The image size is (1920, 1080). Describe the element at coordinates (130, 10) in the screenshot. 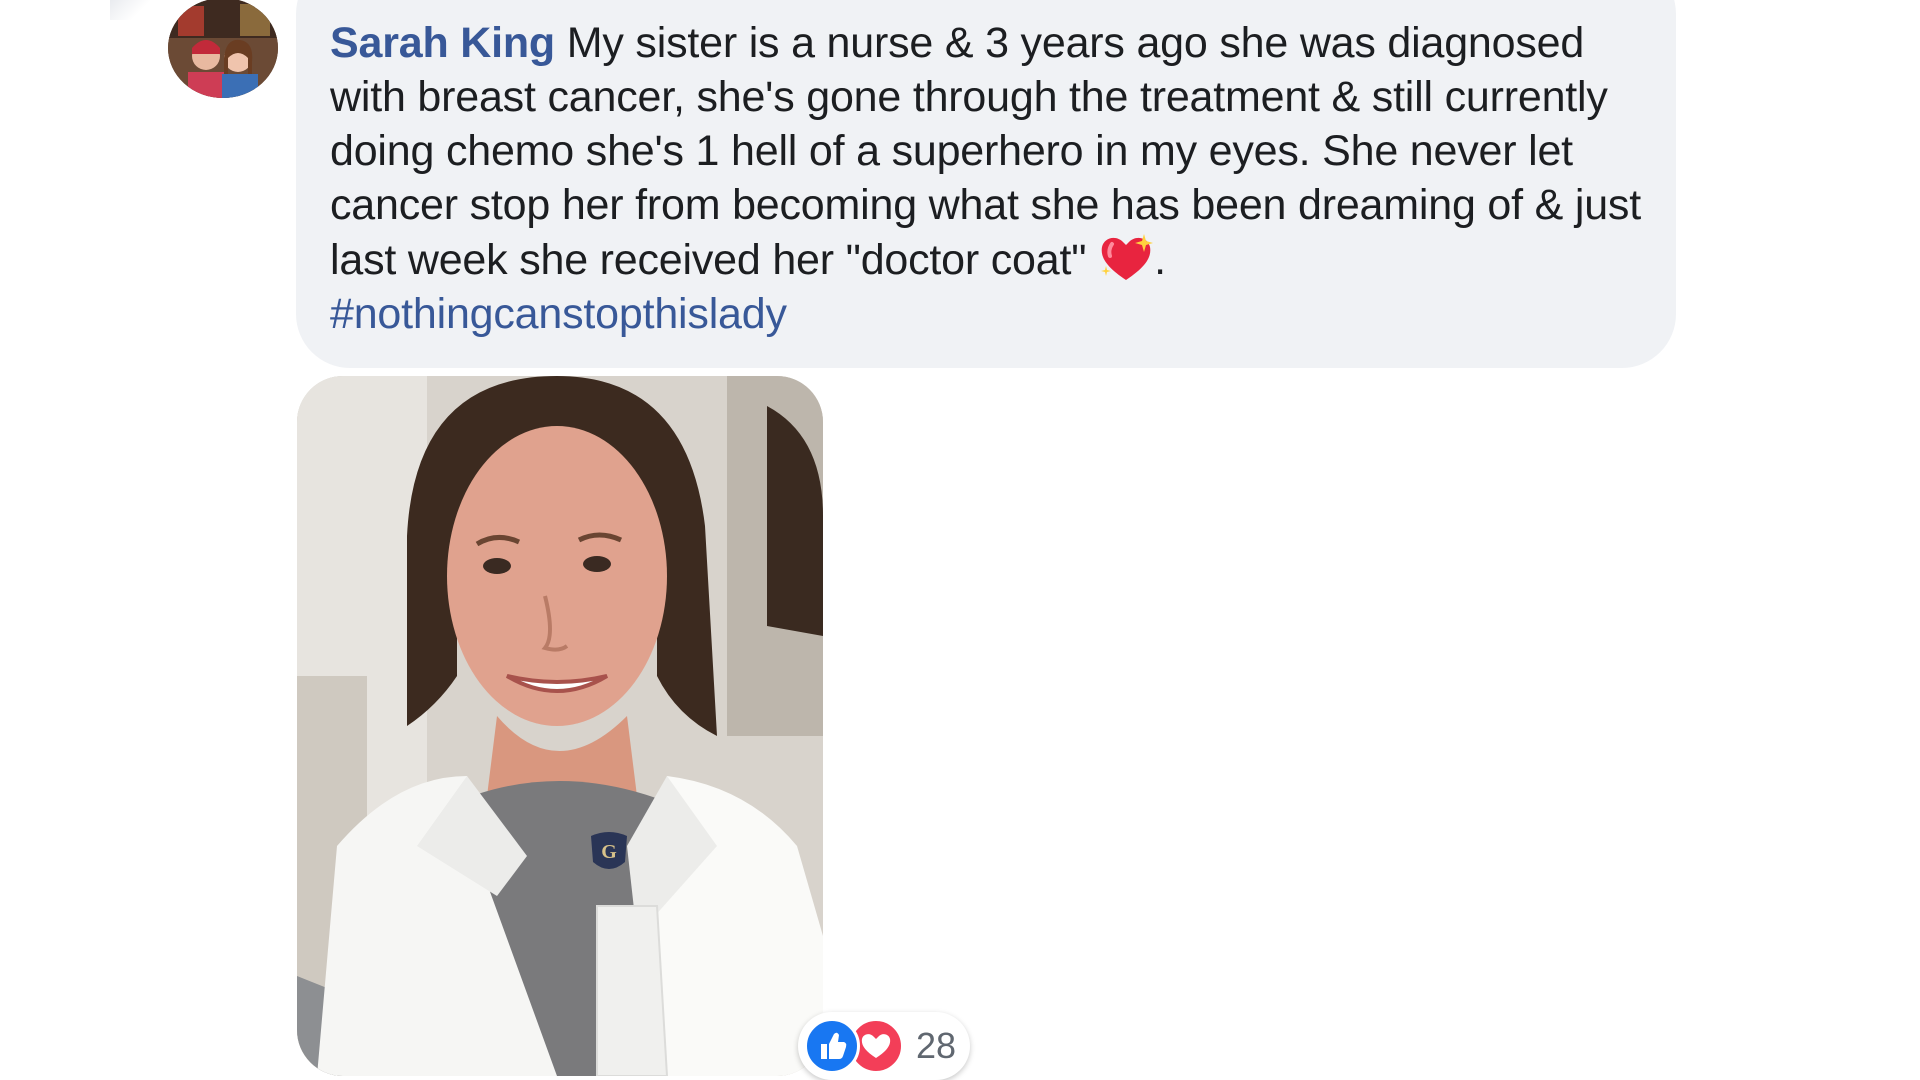

I see `previous-comment-edge` at that location.